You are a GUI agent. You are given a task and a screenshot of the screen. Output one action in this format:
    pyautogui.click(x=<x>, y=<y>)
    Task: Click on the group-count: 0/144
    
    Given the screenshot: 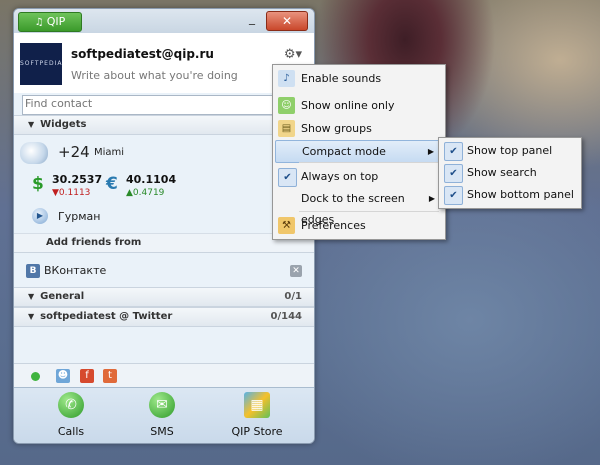 What is the action you would take?
    pyautogui.click(x=286, y=316)
    